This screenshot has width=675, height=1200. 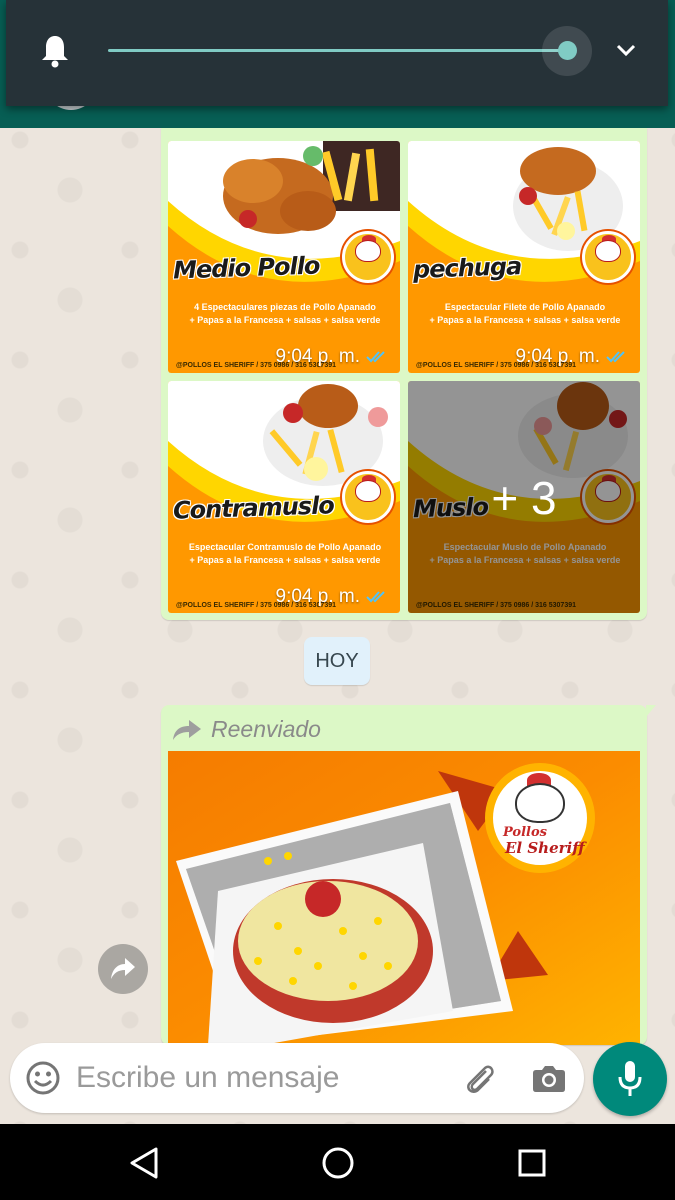 I want to click on camera-icon, so click(x=549, y=1078).